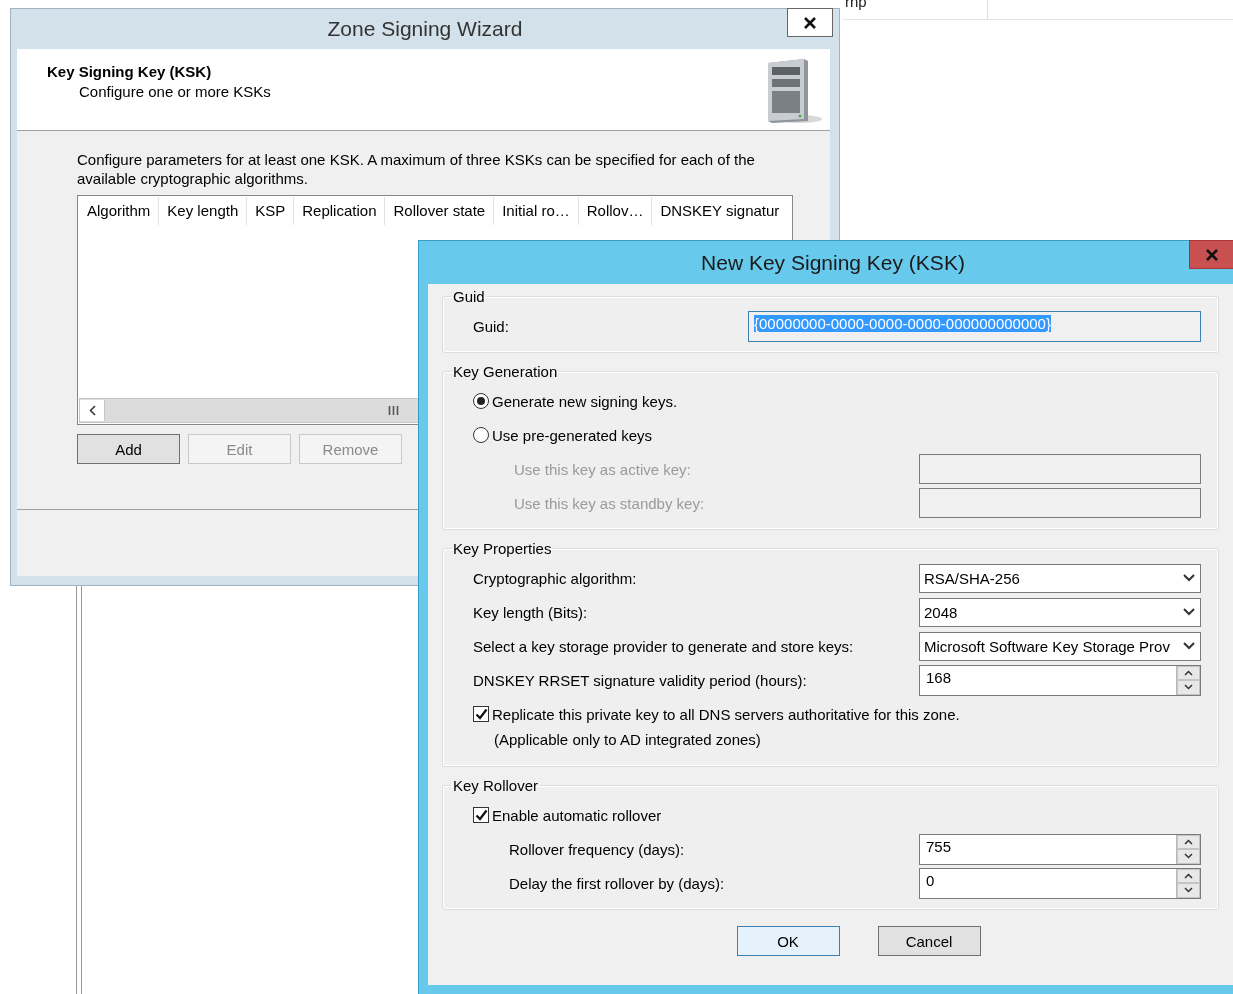 Image resolution: width=1233 pixels, height=994 pixels. What do you see at coordinates (602, 469) in the screenshot?
I see `field-label: Use this key as active key:` at bounding box center [602, 469].